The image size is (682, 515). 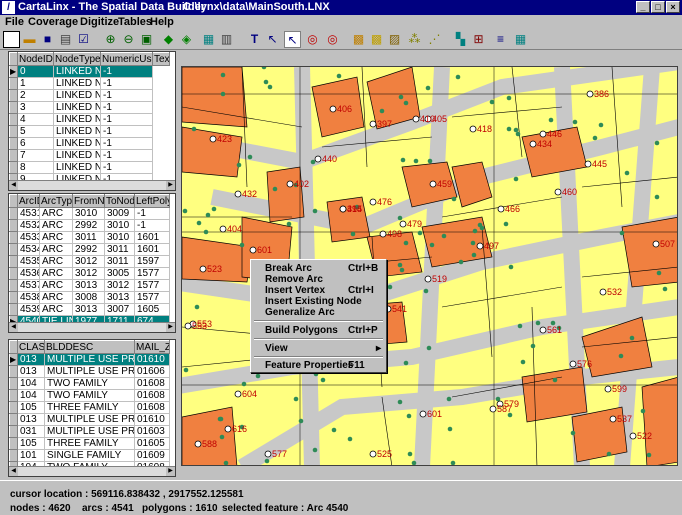 What do you see at coordinates (35, 71) in the screenshot?
I see `table-cell: 0` at bounding box center [35, 71].